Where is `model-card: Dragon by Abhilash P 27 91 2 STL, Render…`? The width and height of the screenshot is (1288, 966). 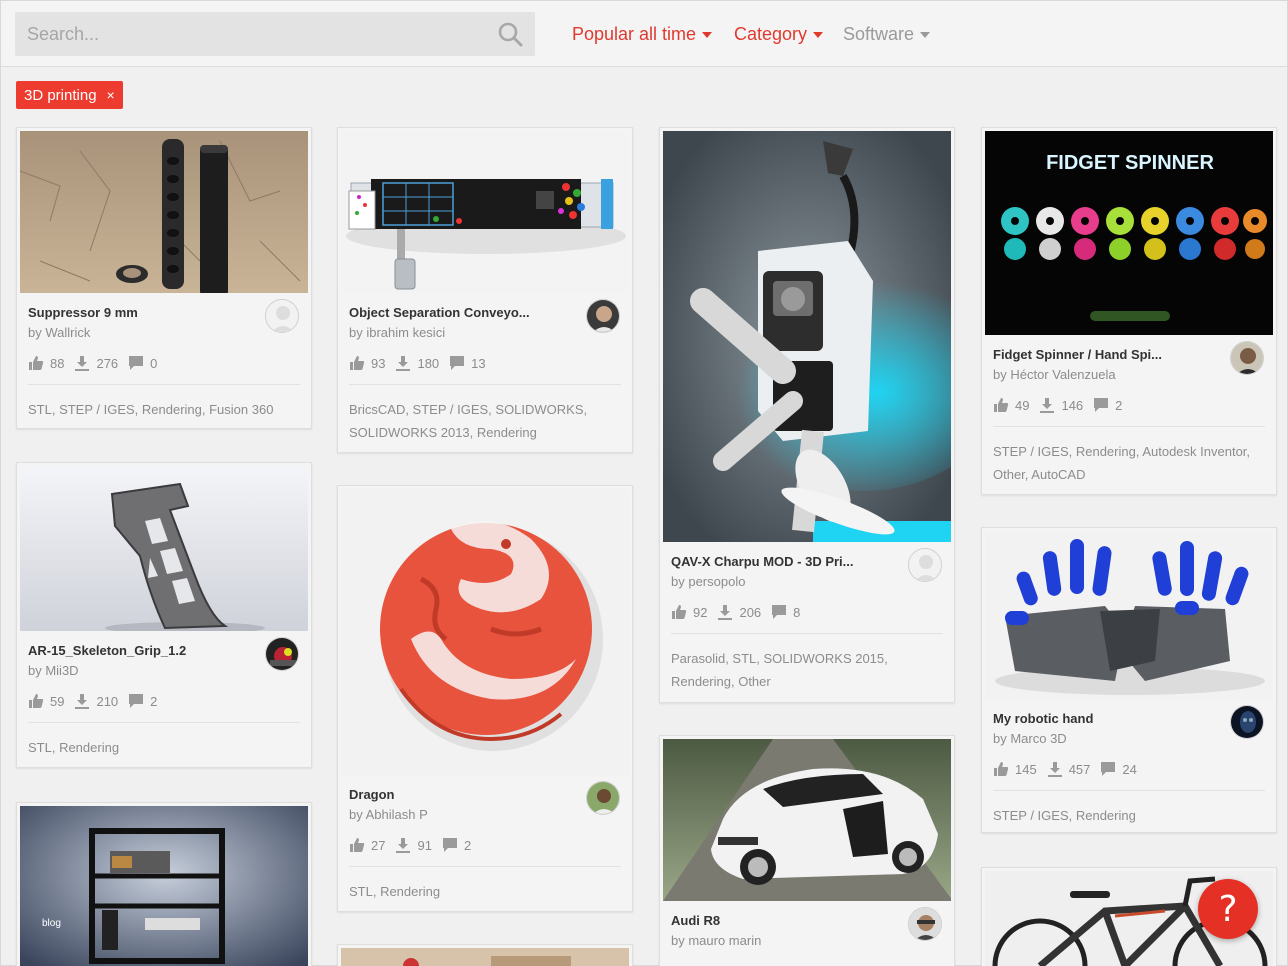 model-card: Dragon by Abhilash P 27 91 2 STL, Render… is located at coordinates (485, 698).